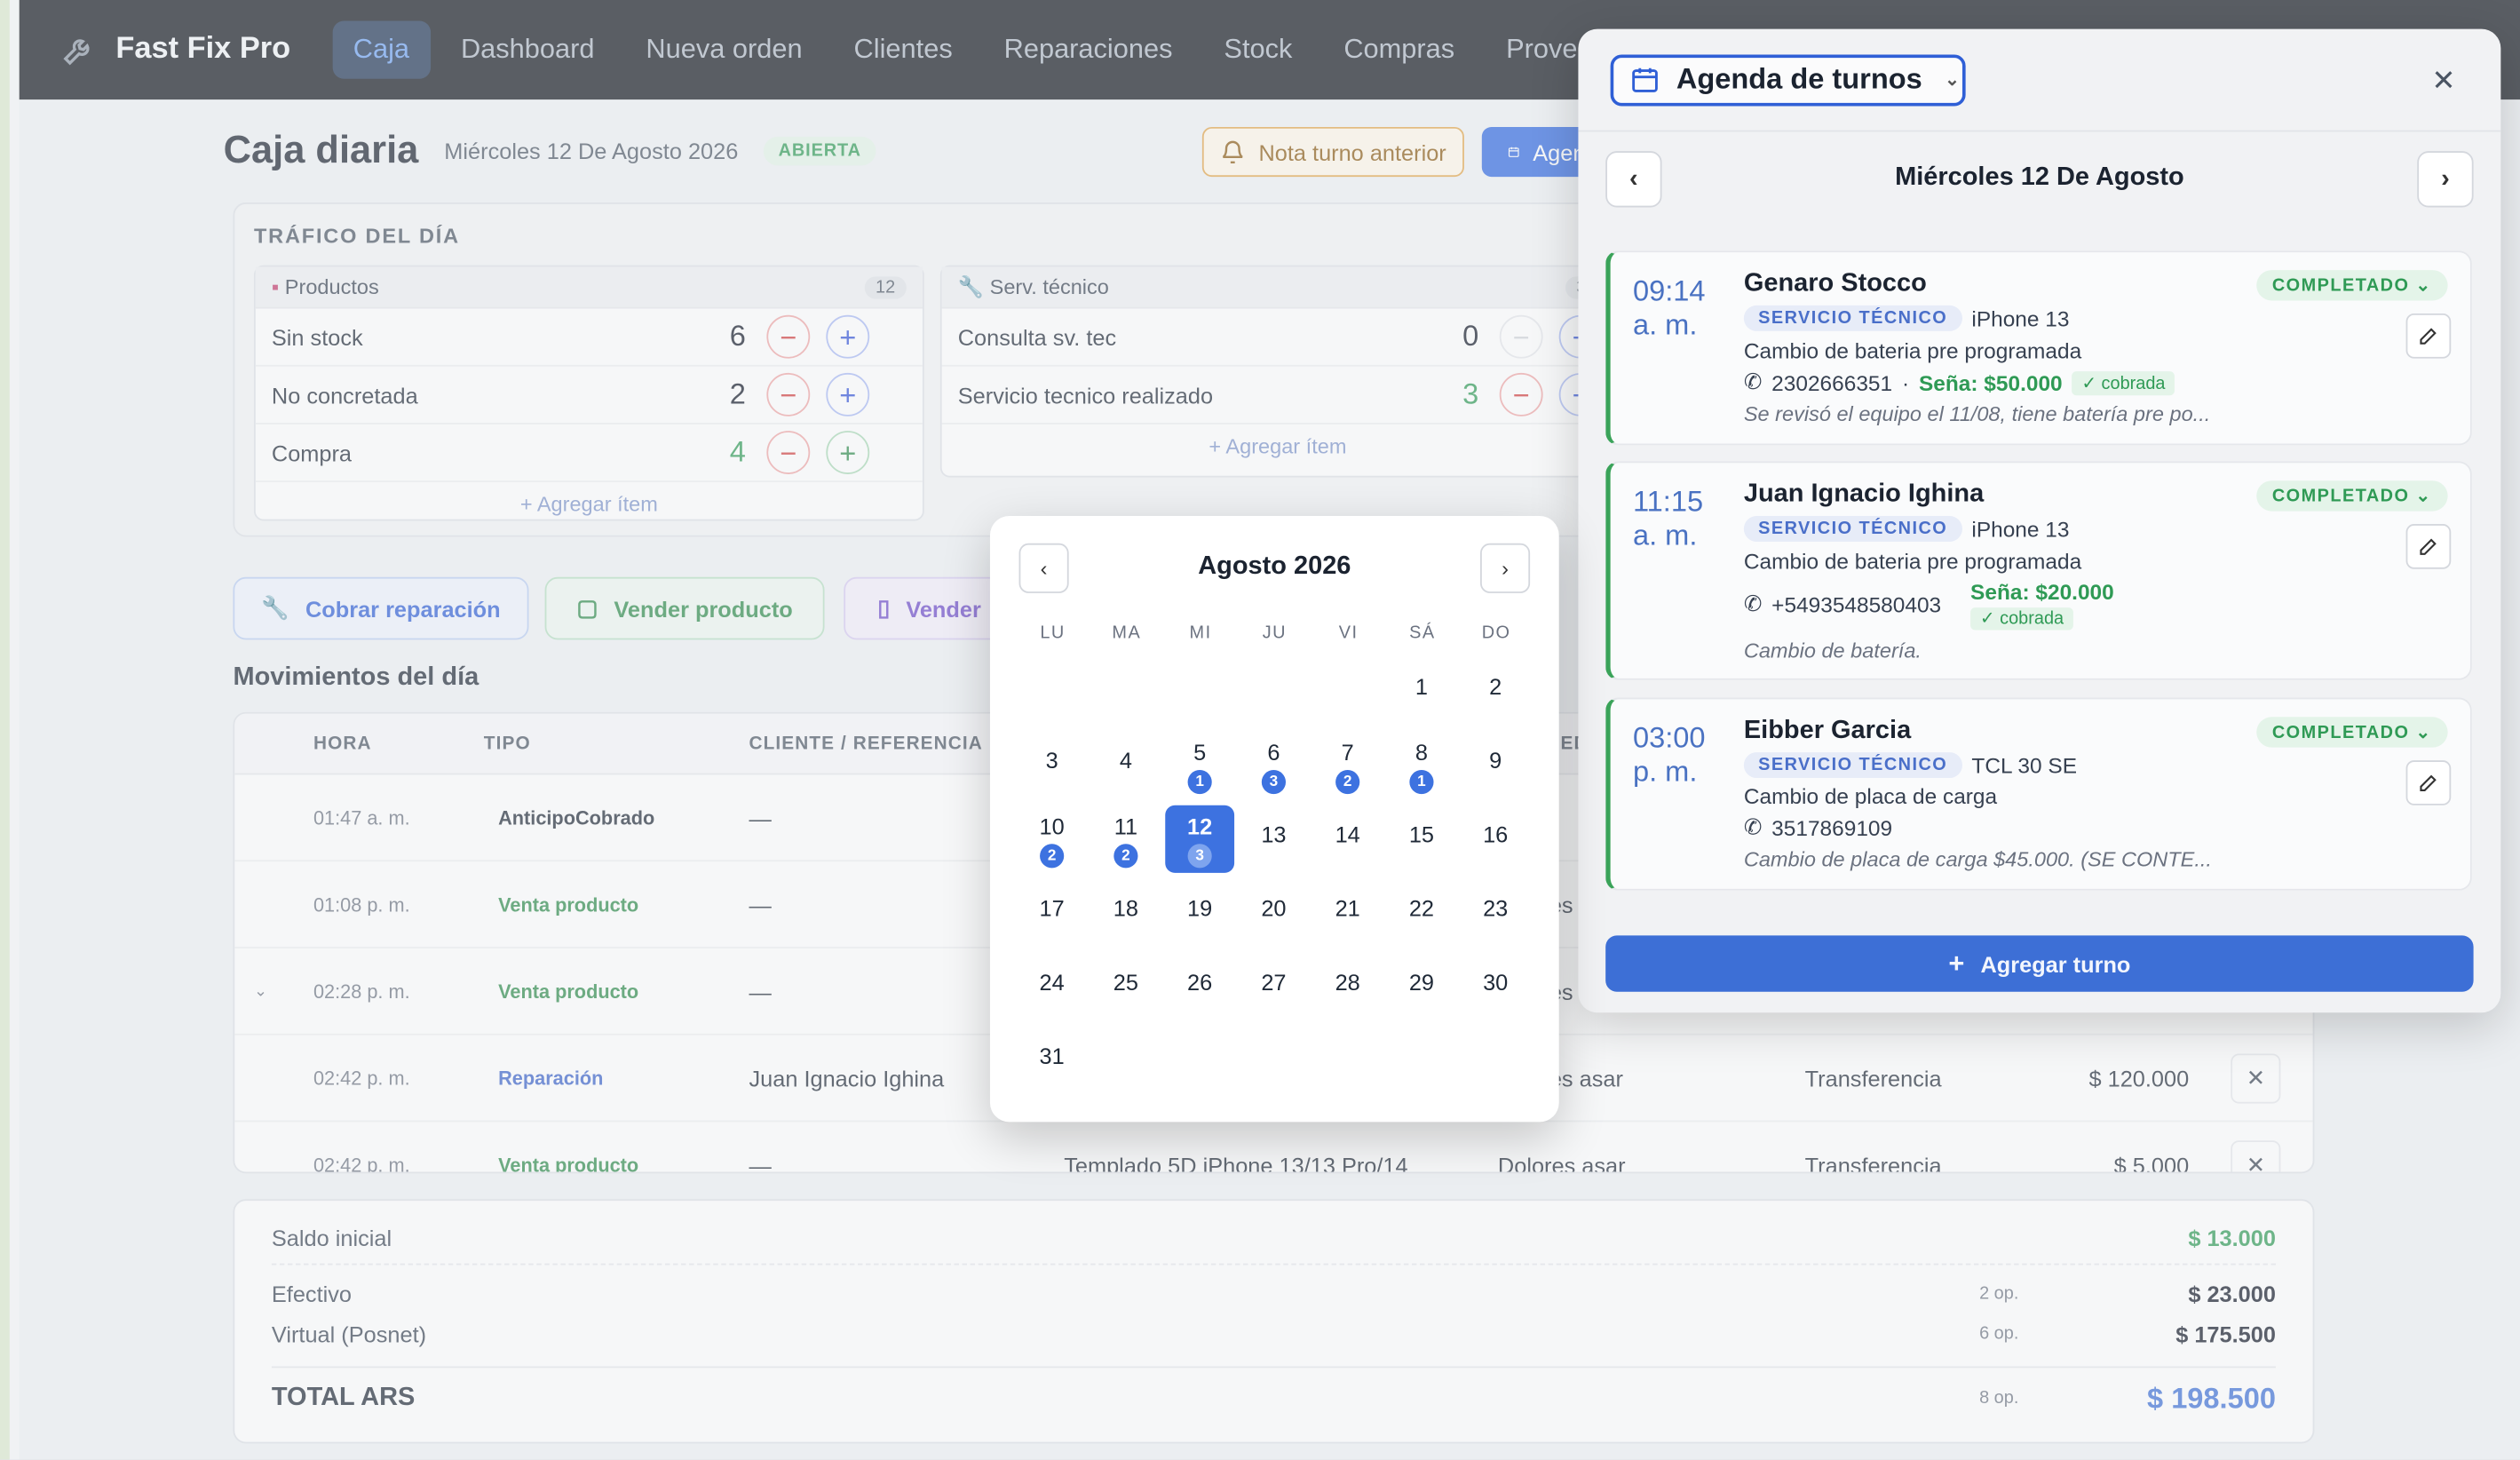 This screenshot has height=1460, width=2520. What do you see at coordinates (1125, 760) in the screenshot?
I see `day-number: 4` at bounding box center [1125, 760].